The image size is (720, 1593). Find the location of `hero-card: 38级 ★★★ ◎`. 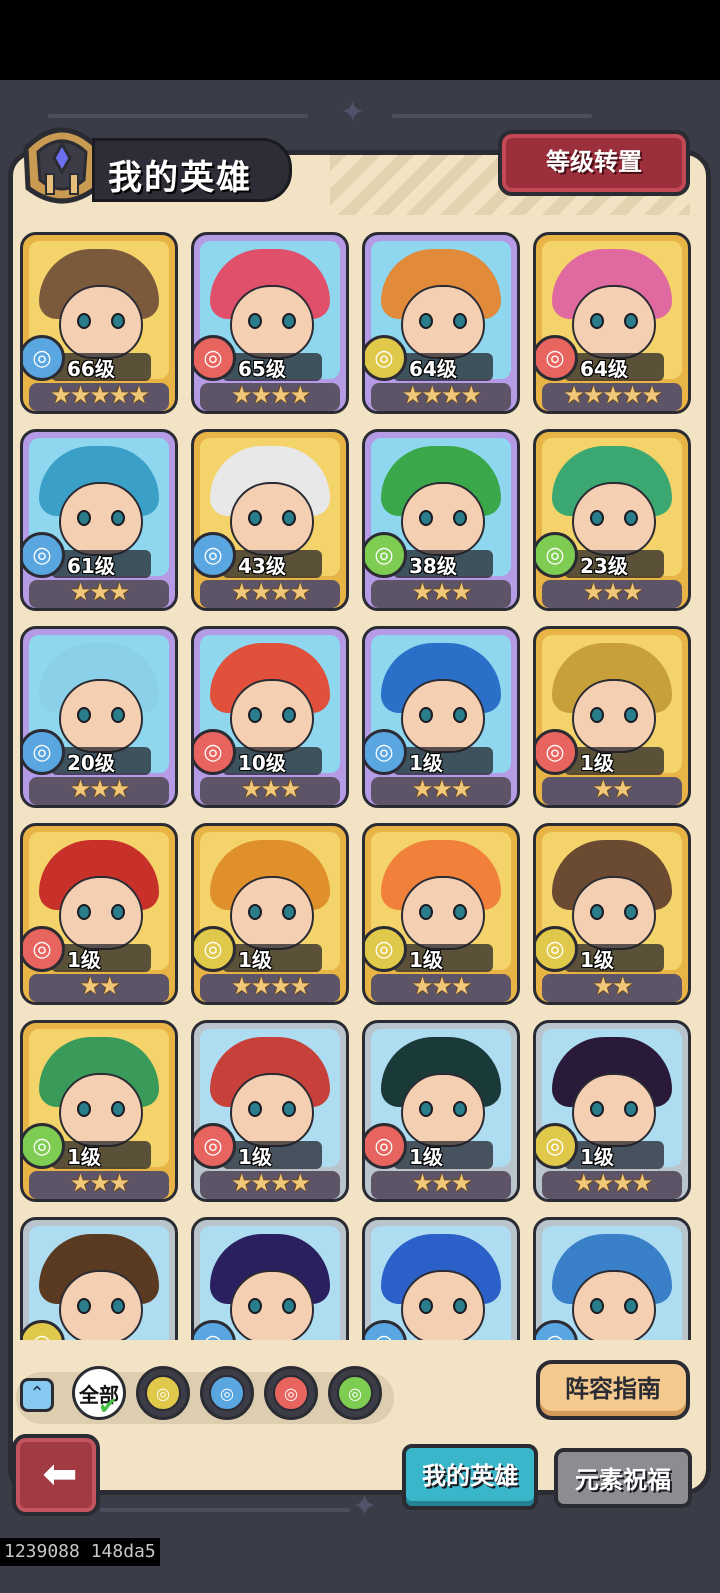

hero-card: 38级 ★★★ ◎ is located at coordinates (441, 520).